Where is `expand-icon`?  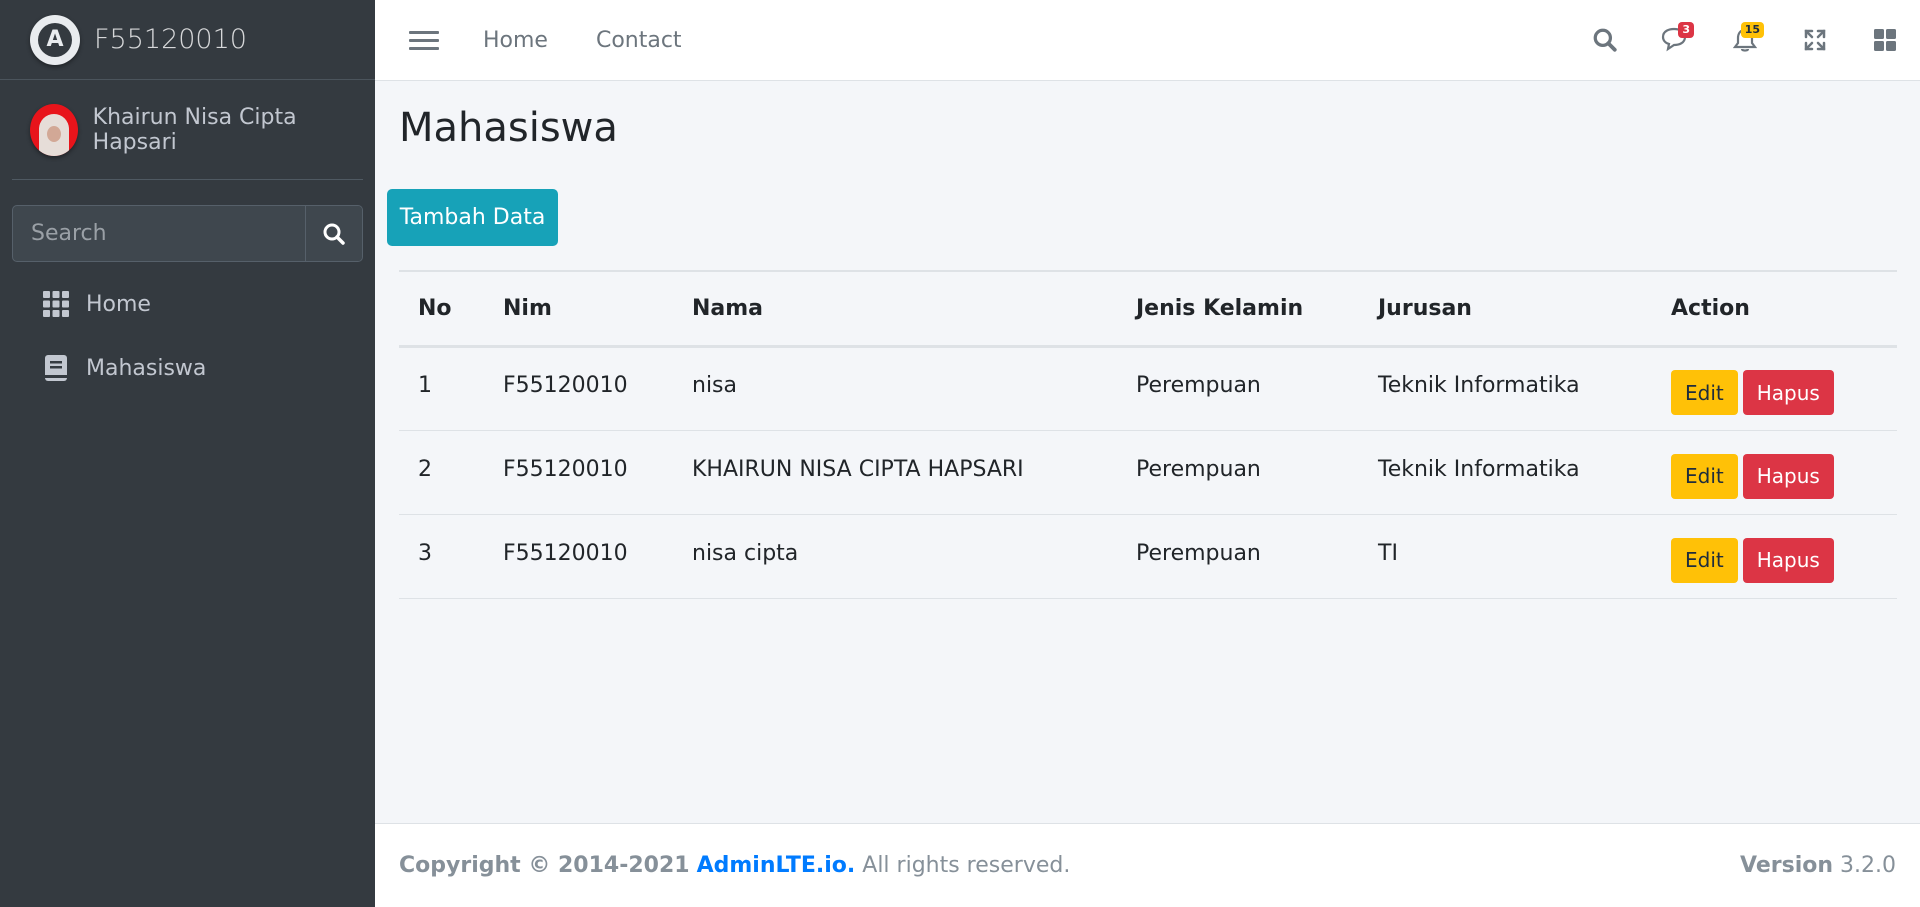 expand-icon is located at coordinates (1815, 40).